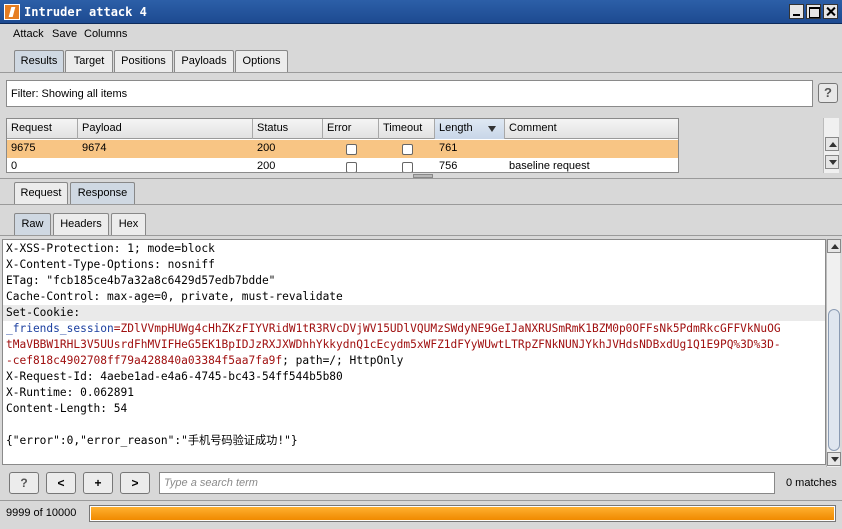 The image size is (842, 529). I want to click on column-comment: Comment, so click(591, 129).